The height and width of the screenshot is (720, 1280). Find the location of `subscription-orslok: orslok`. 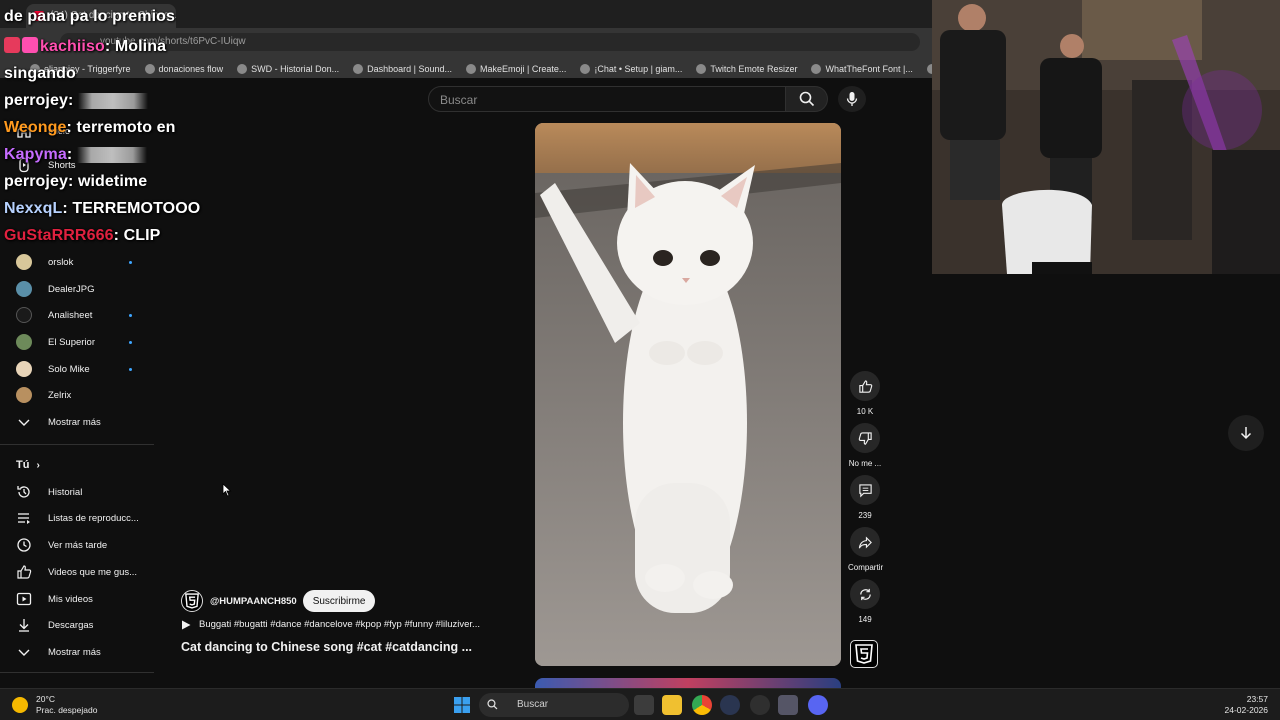

subscription-orslok: orslok is located at coordinates (77, 262).